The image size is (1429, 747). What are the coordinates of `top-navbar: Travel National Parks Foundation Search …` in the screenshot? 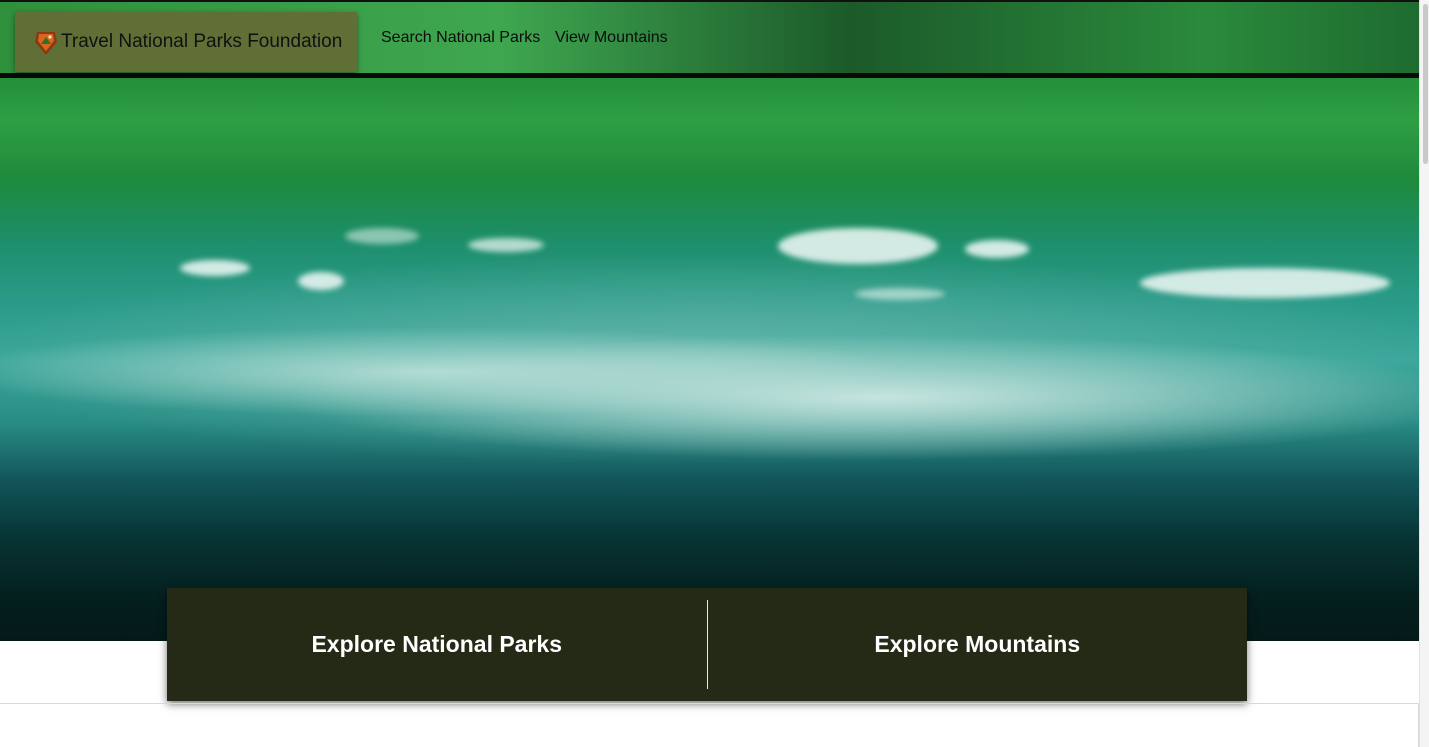 It's located at (709, 39).